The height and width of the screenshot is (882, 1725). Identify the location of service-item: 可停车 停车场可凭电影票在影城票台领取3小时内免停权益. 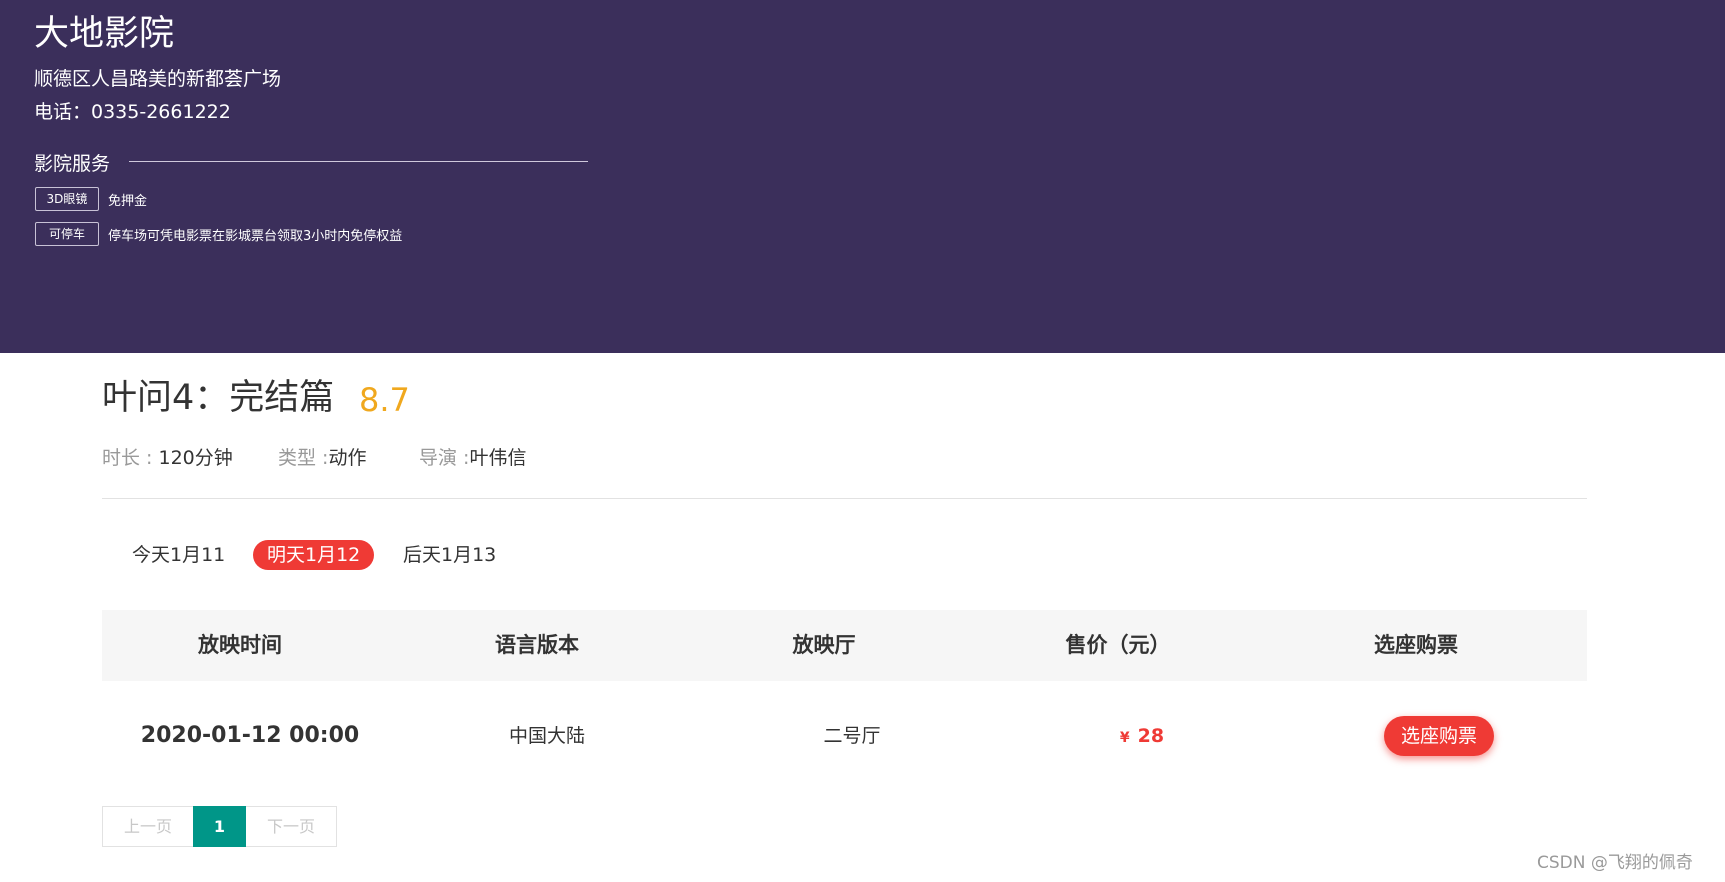
(218, 234).